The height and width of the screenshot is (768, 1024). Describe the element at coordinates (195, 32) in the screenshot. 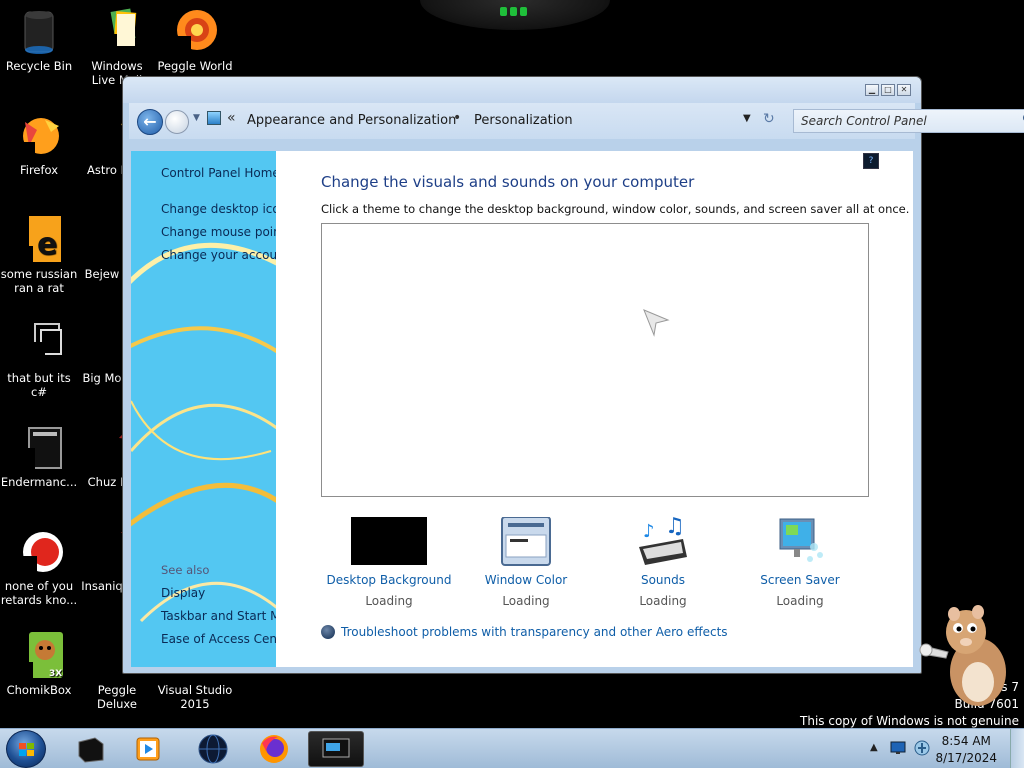

I see `peggle-world-icon` at that location.